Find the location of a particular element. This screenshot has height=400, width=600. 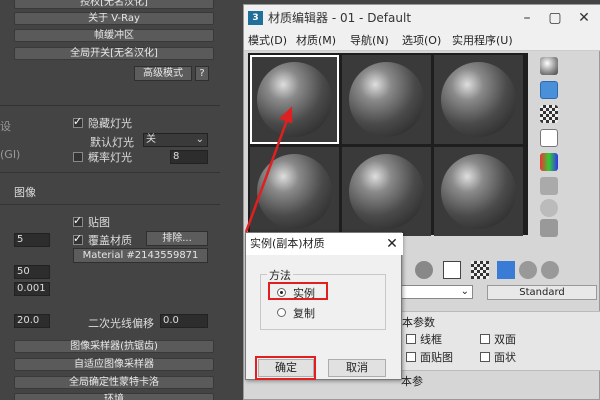

sample-type-icon is located at coordinates (549, 66).